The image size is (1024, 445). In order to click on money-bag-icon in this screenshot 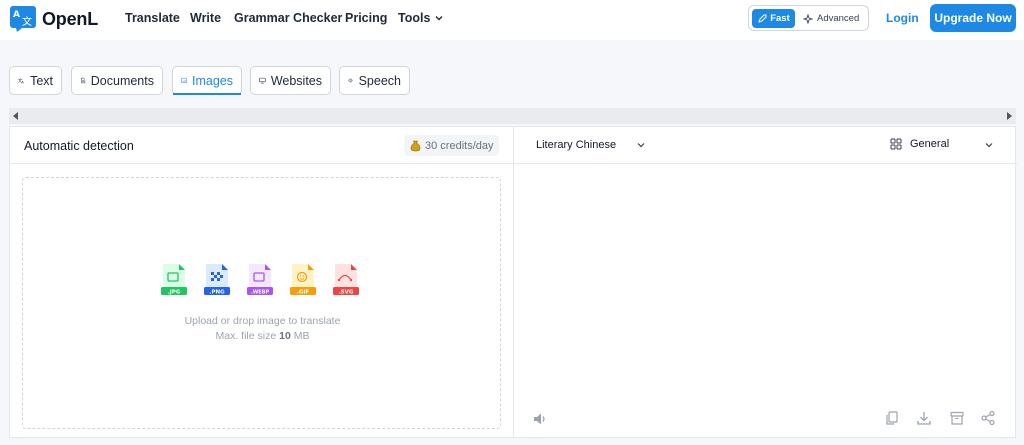, I will do `click(415, 145)`.